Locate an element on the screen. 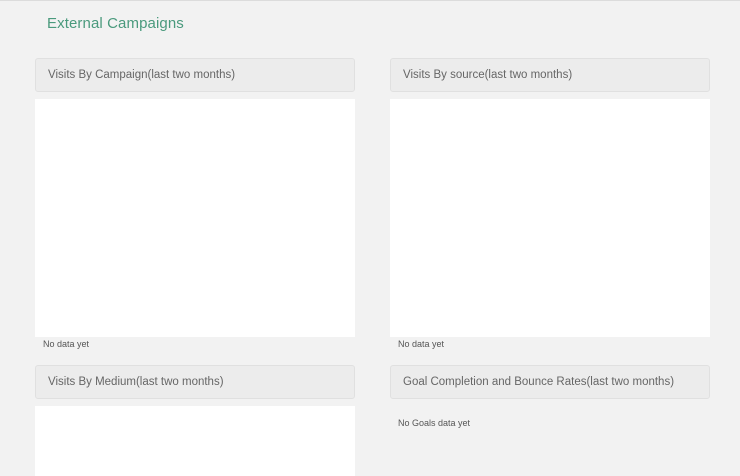 This screenshot has height=476, width=740. visits-by-medium-chart is located at coordinates (195, 441).